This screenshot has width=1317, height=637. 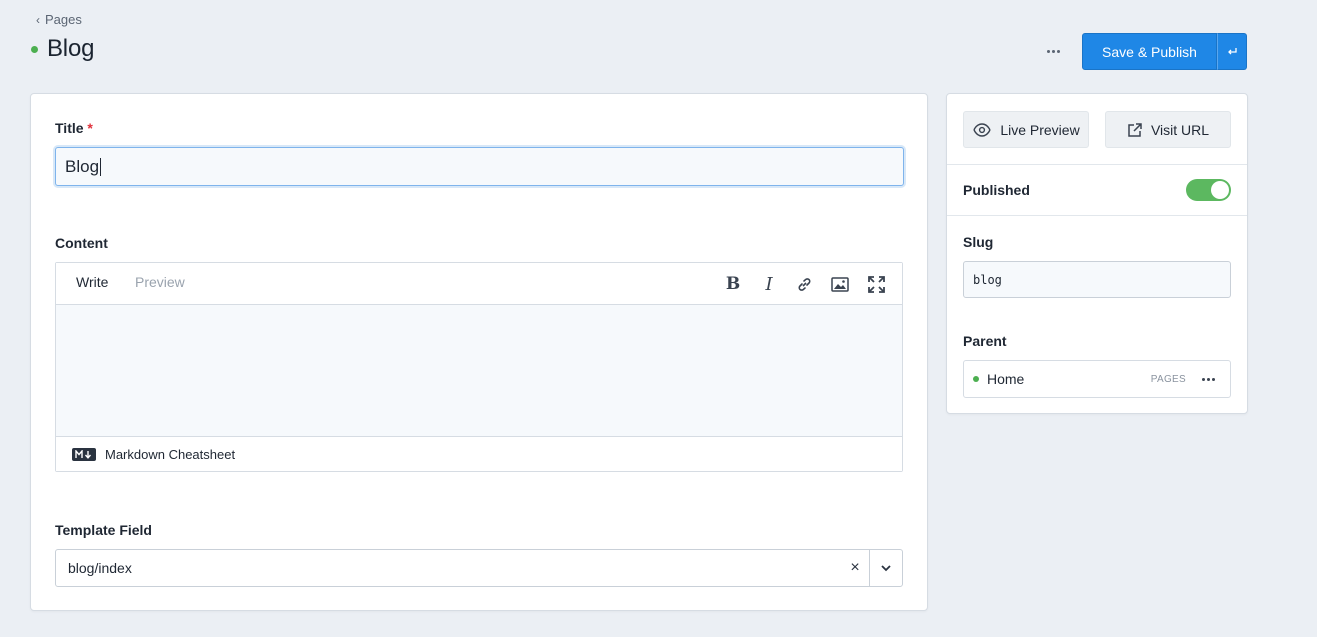 What do you see at coordinates (81, 243) in the screenshot?
I see `content-label: Content` at bounding box center [81, 243].